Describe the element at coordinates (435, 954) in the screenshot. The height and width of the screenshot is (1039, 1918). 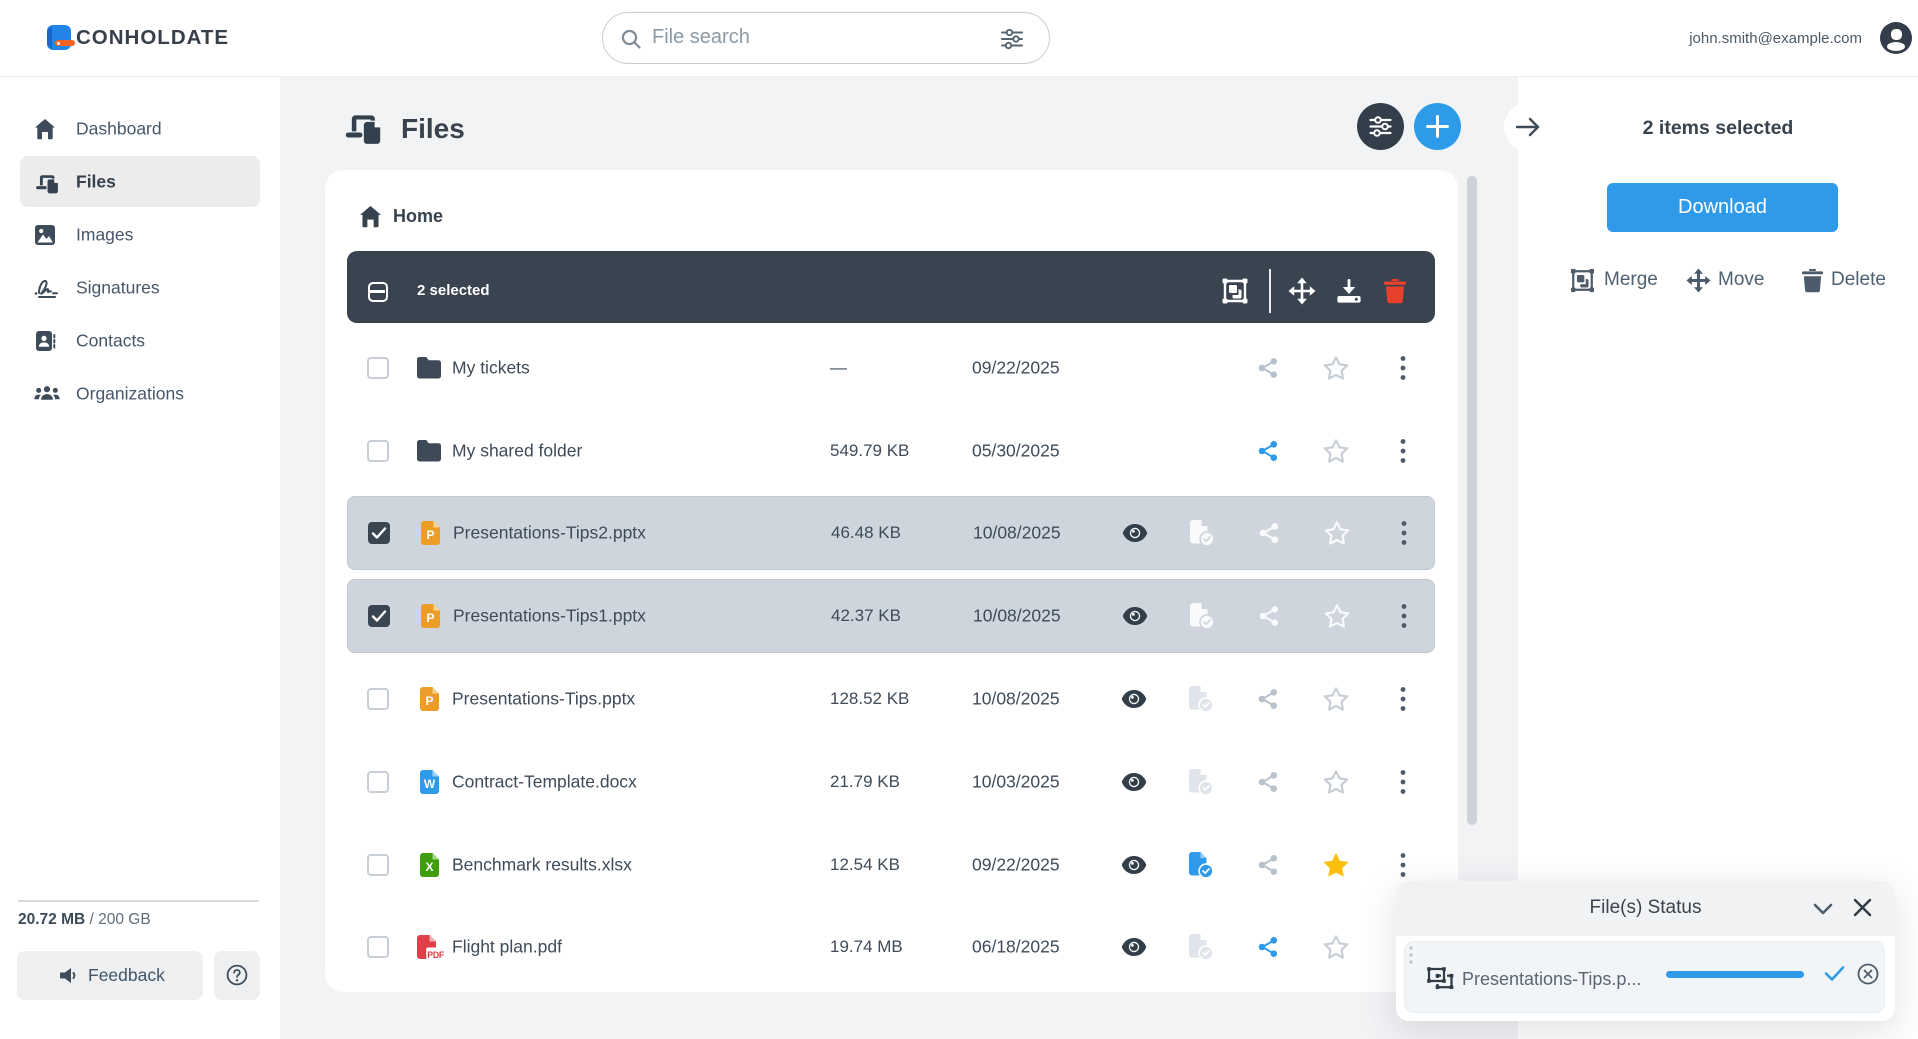
I see `svg-text: PDF` at that location.